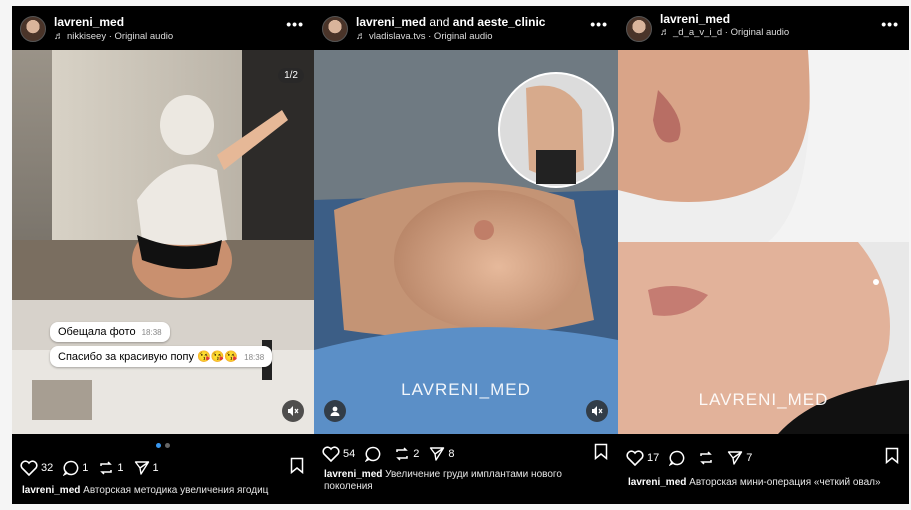 The image size is (911, 510). Describe the element at coordinates (724, 32) in the screenshot. I see `audio-label: ♬ _d_a_v_i_d · Original audio` at that location.